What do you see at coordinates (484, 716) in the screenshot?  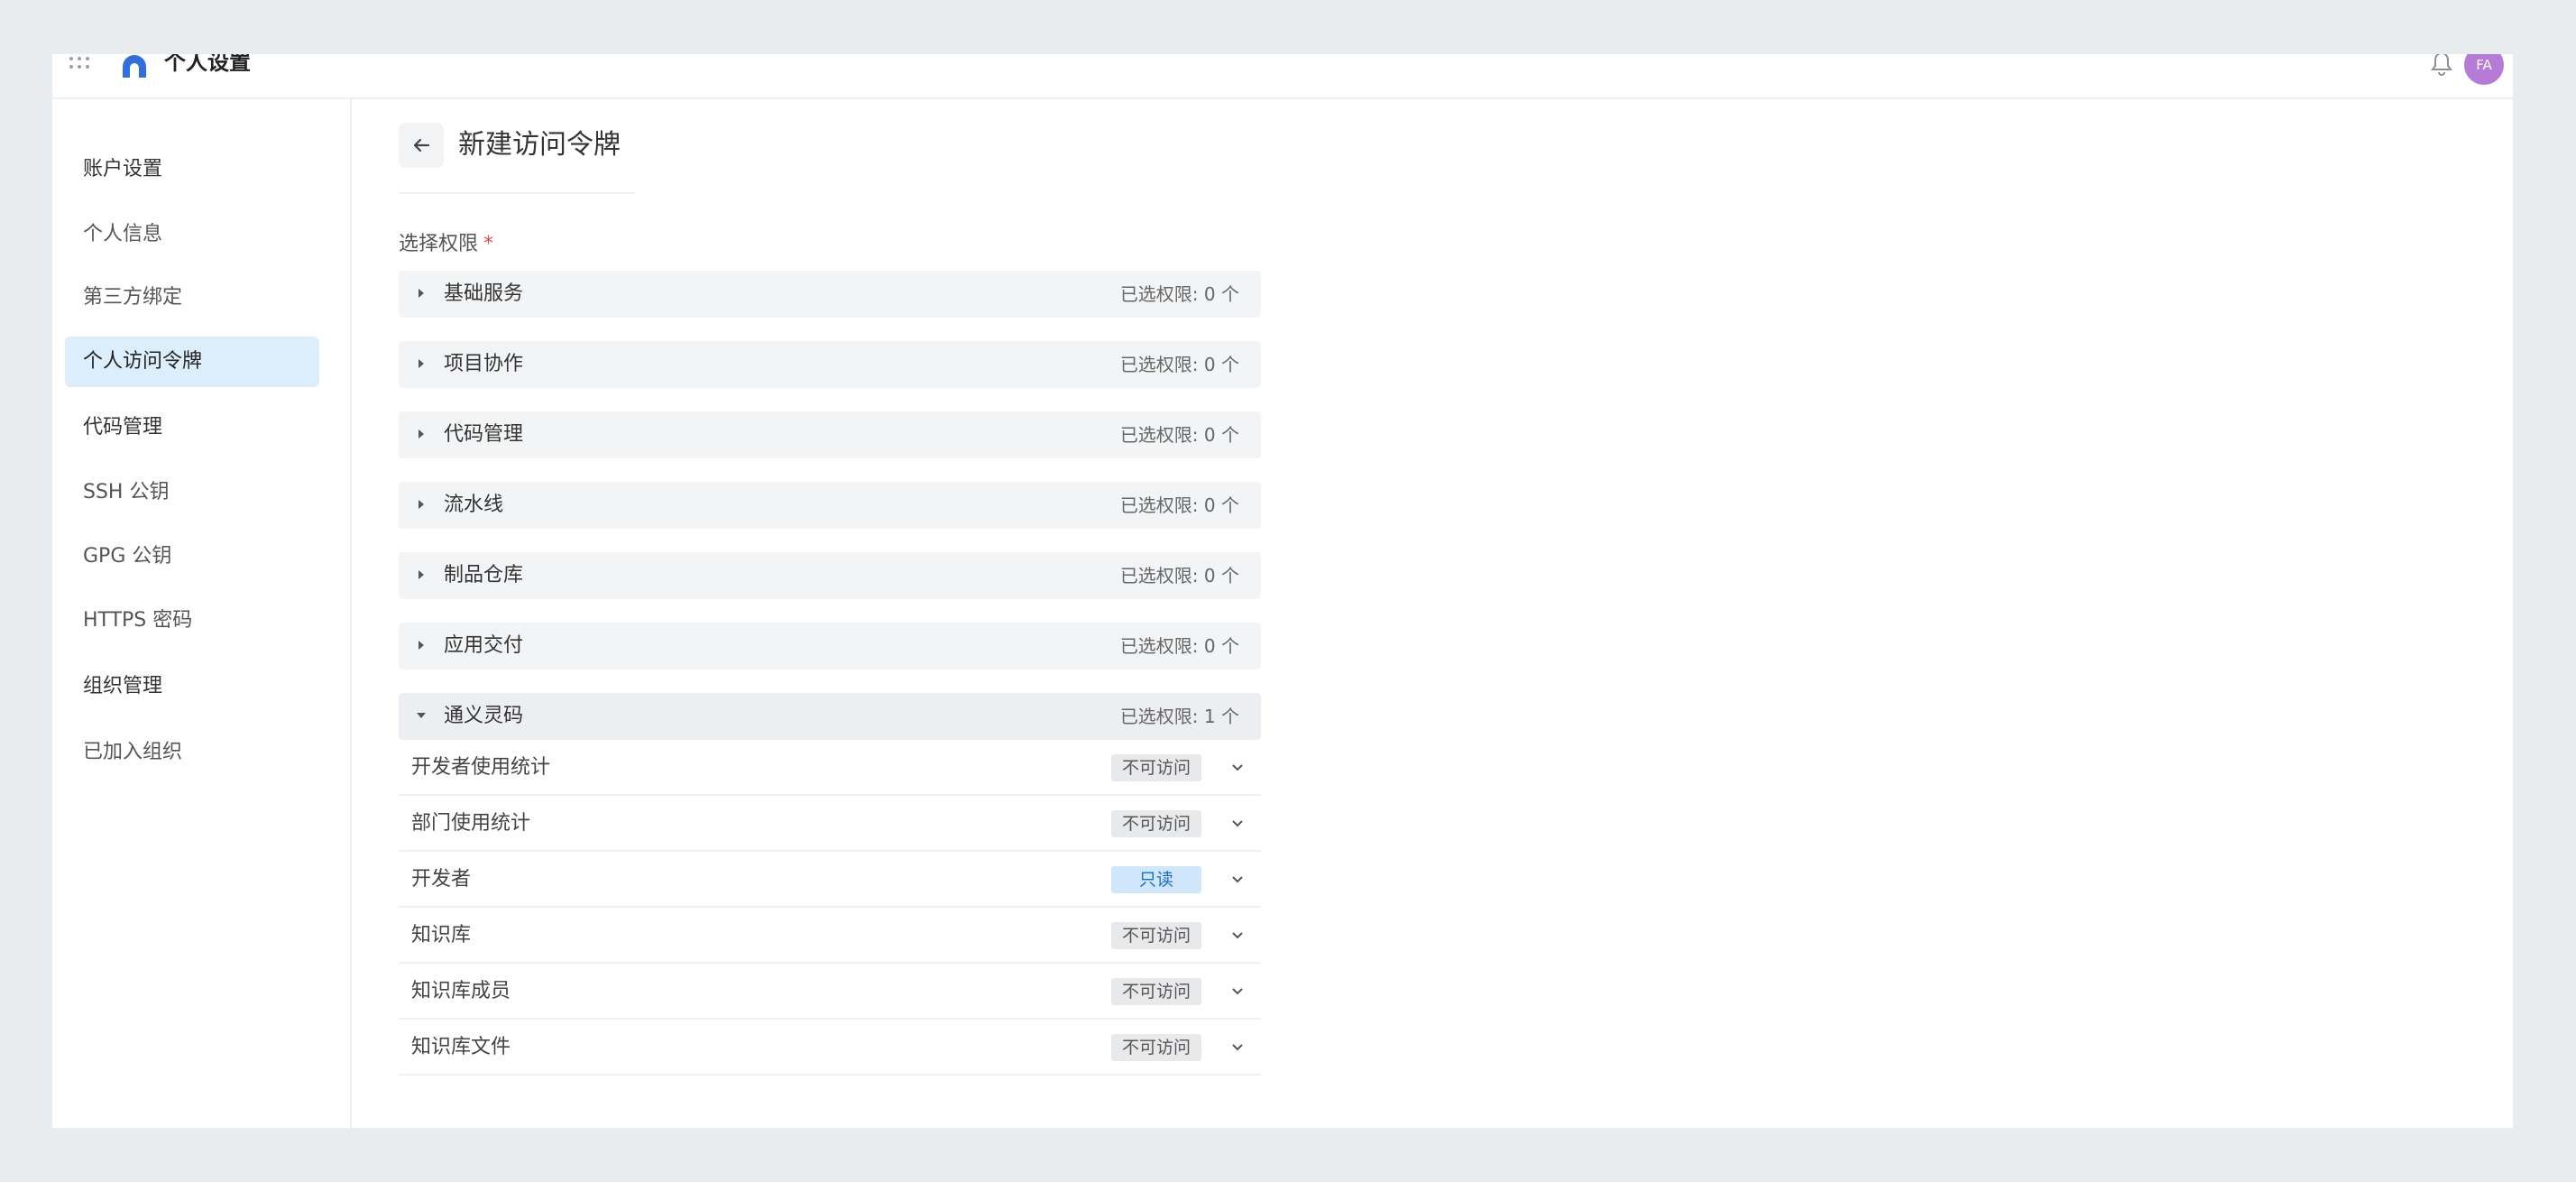 I see `section-name: 通义灵码` at bounding box center [484, 716].